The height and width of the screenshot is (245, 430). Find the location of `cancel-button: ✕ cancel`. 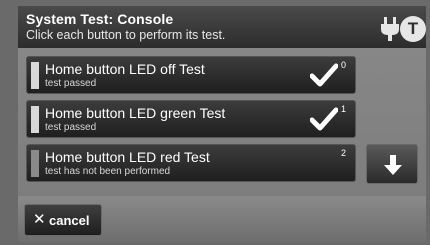

cancel-button: ✕ cancel is located at coordinates (63, 220).